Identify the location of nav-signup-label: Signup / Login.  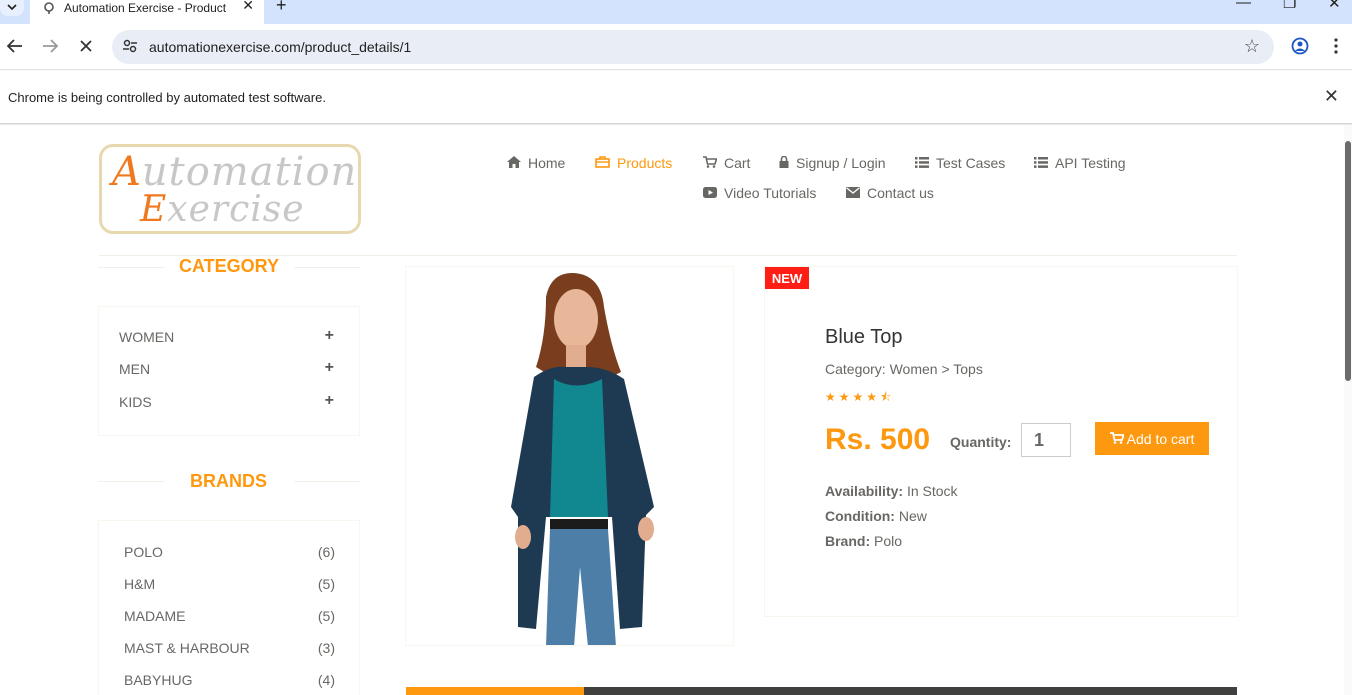
(841, 163).